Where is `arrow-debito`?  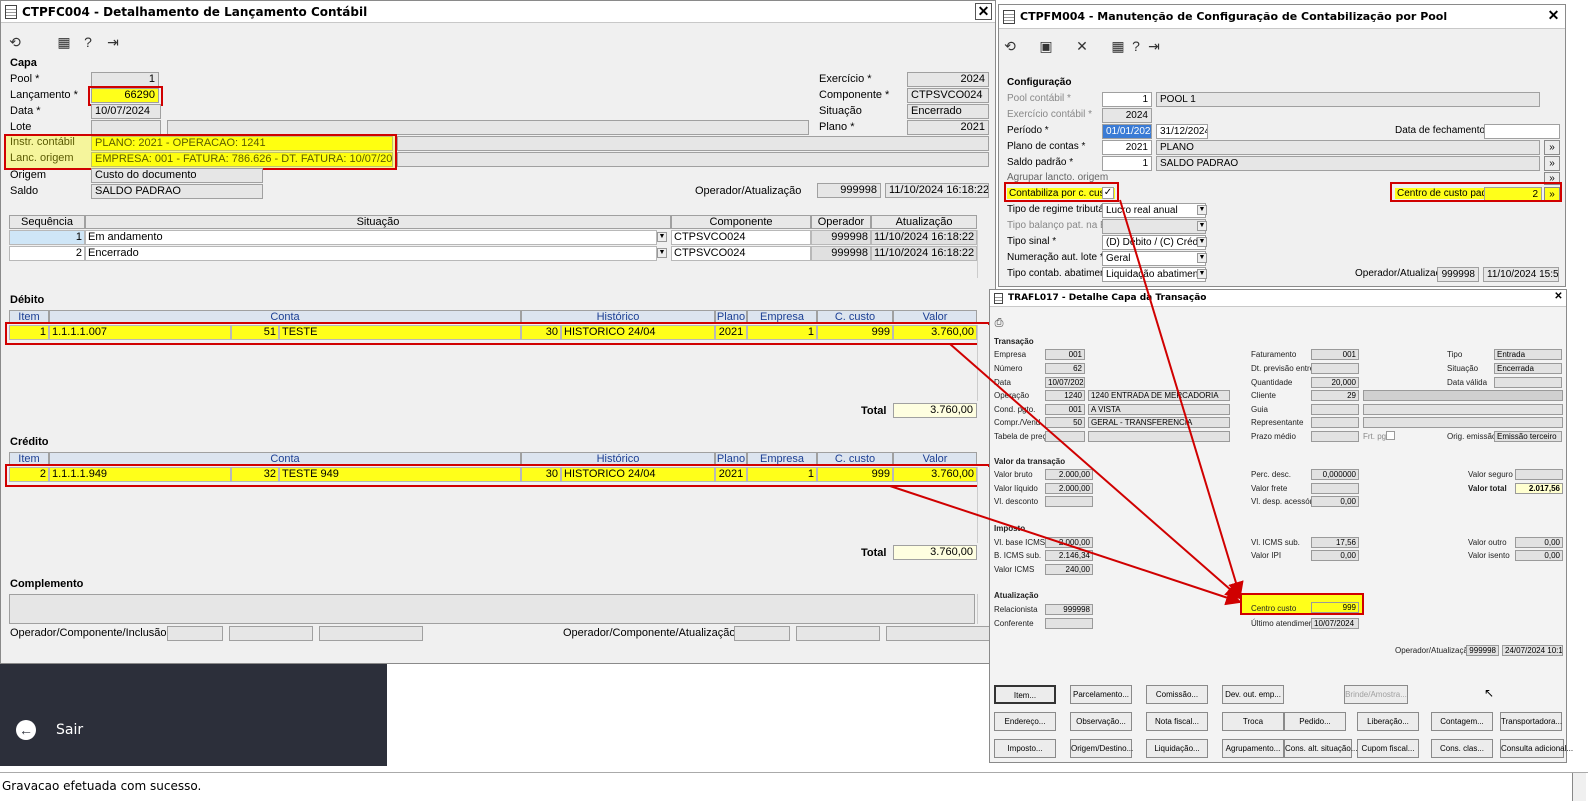 arrow-debito is located at coordinates (1095, 471).